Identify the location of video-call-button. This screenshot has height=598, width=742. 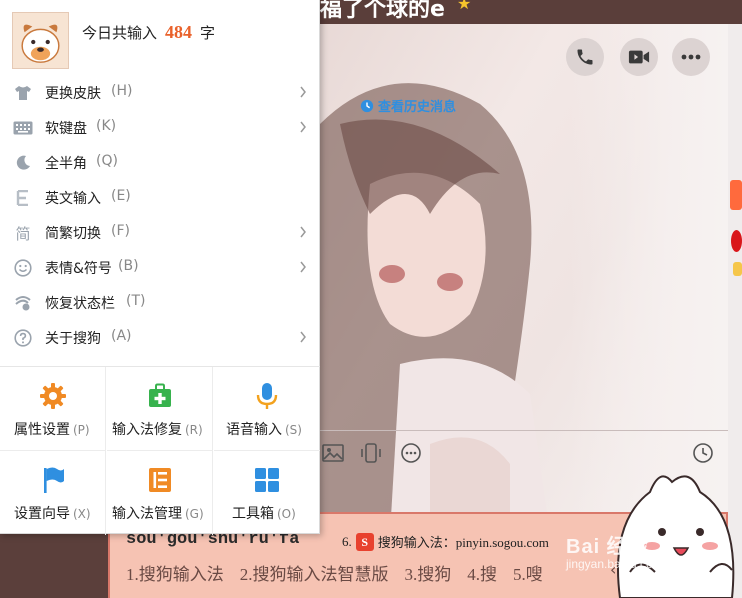
(639, 57).